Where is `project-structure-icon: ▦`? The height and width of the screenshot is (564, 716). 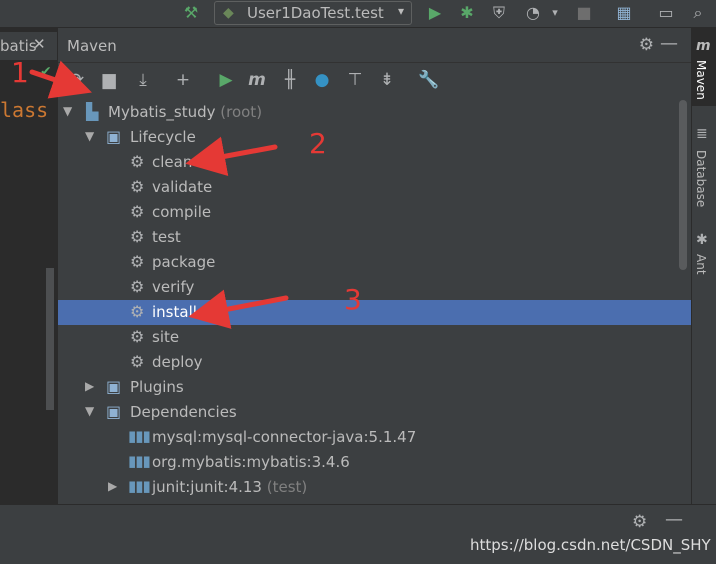
project-structure-icon: ▦ is located at coordinates (624, 13).